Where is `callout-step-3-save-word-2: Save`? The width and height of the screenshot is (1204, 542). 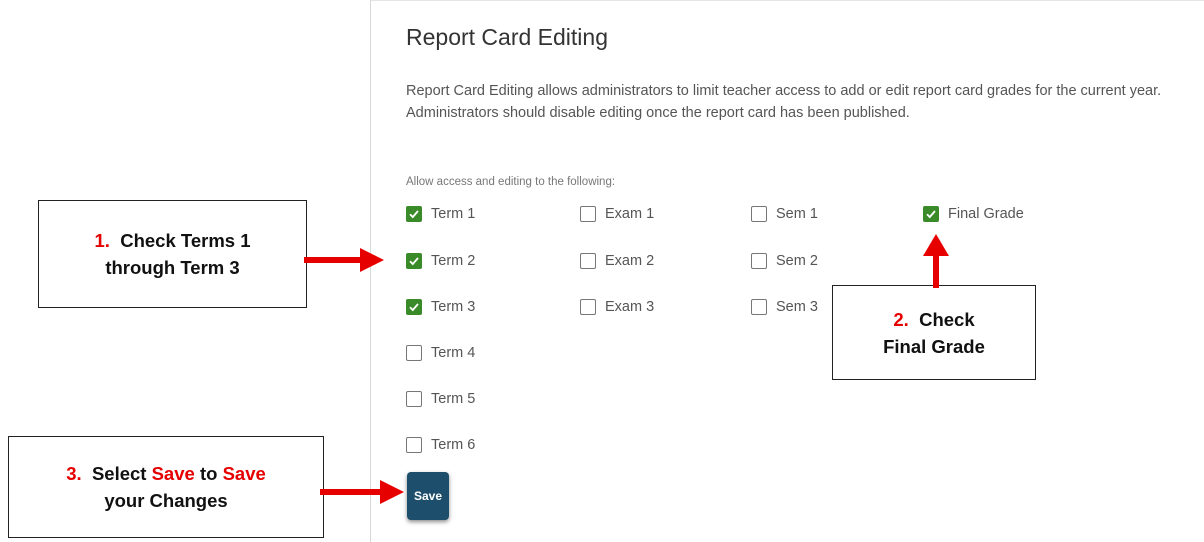 callout-step-3-save-word-2: Save is located at coordinates (244, 473).